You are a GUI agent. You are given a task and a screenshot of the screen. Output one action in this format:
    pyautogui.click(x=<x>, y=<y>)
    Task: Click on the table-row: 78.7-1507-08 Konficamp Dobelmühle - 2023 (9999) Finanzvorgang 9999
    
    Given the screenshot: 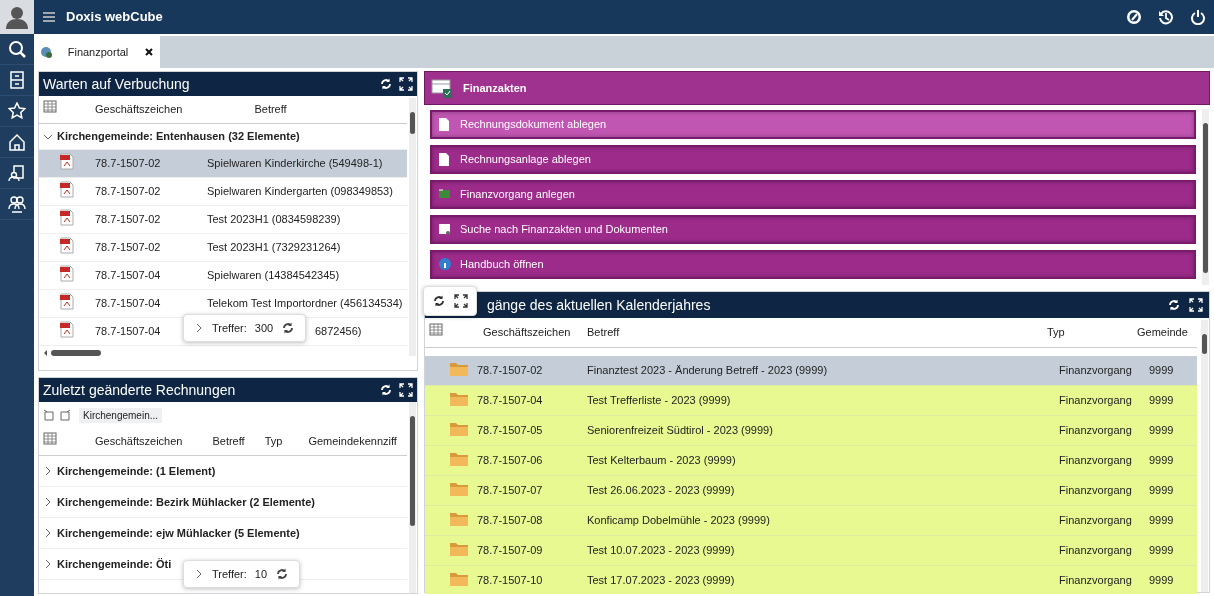 What is the action you would take?
    pyautogui.click(x=811, y=521)
    